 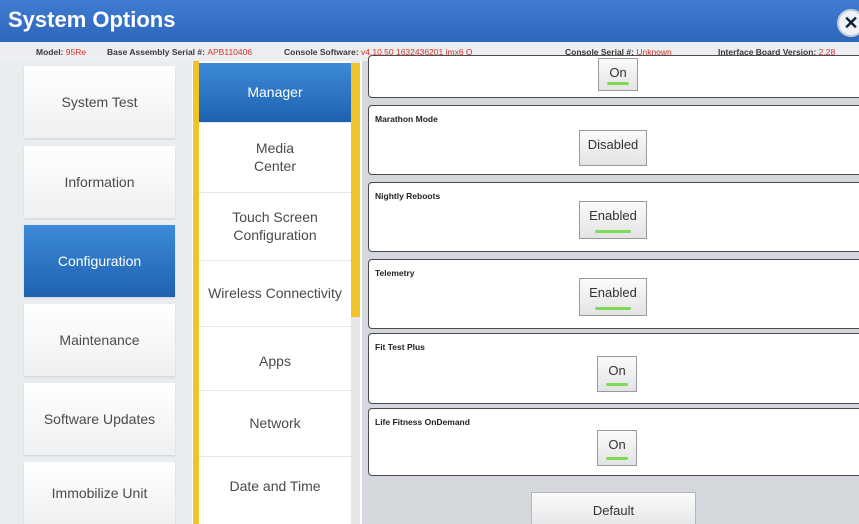 I want to click on setting-label: Fit Test Plus, so click(x=400, y=347).